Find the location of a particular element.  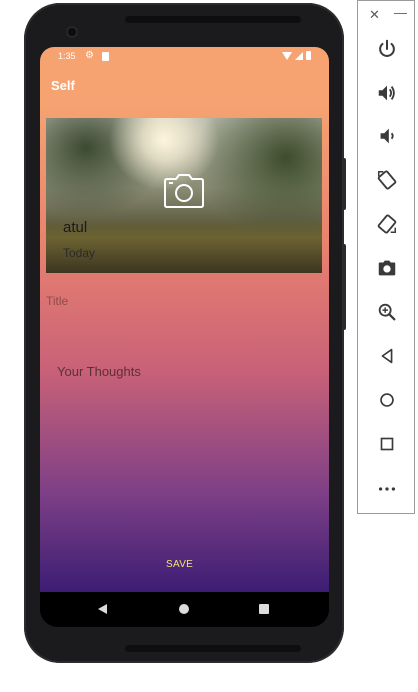

emulator-back-icon is located at coordinates (387, 356).